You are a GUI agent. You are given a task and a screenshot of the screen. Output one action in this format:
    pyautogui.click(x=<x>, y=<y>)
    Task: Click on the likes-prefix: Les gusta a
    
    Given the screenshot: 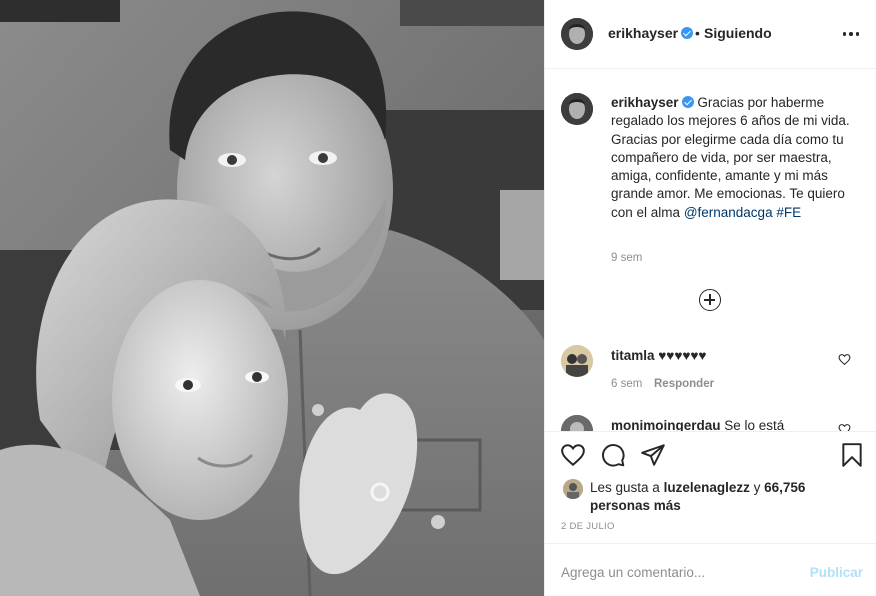 What is the action you would take?
    pyautogui.click(x=625, y=487)
    